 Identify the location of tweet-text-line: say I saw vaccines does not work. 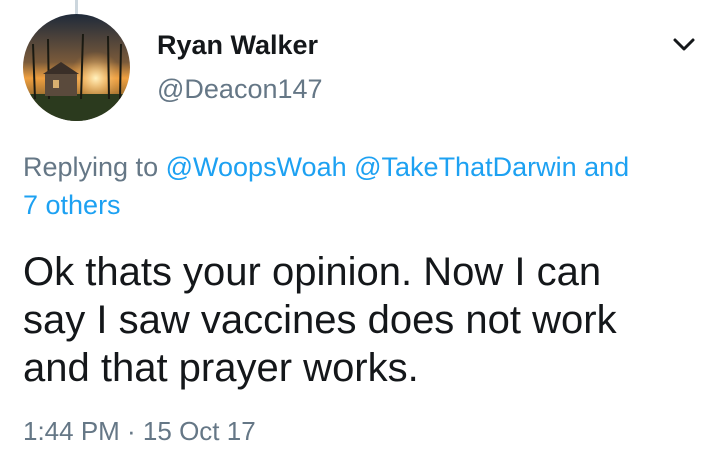
(320, 320).